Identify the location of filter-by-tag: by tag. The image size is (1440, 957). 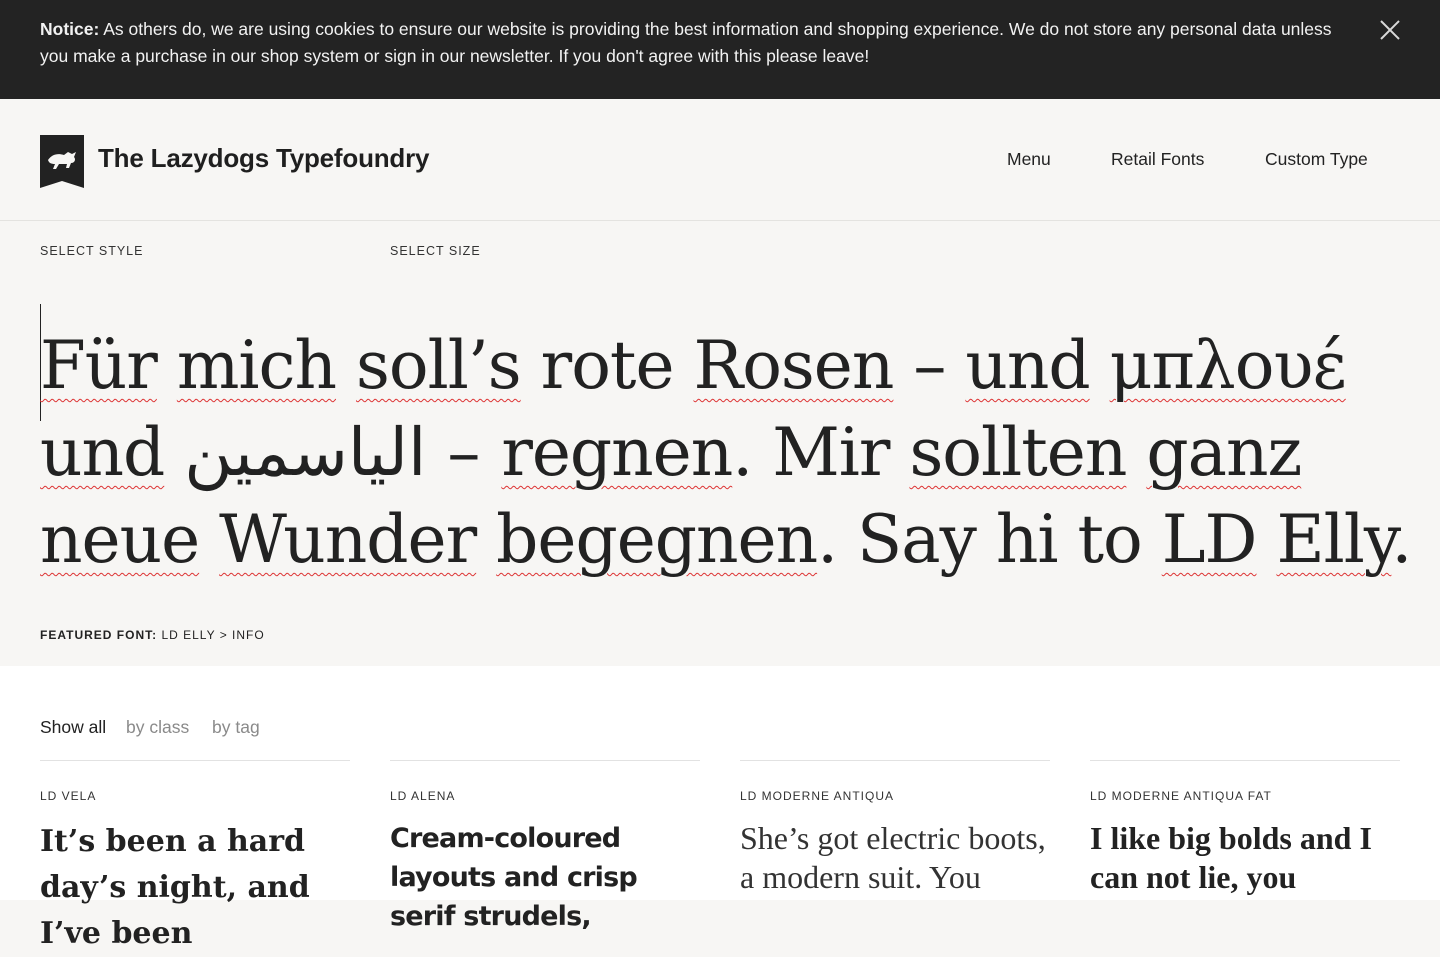
(236, 727).